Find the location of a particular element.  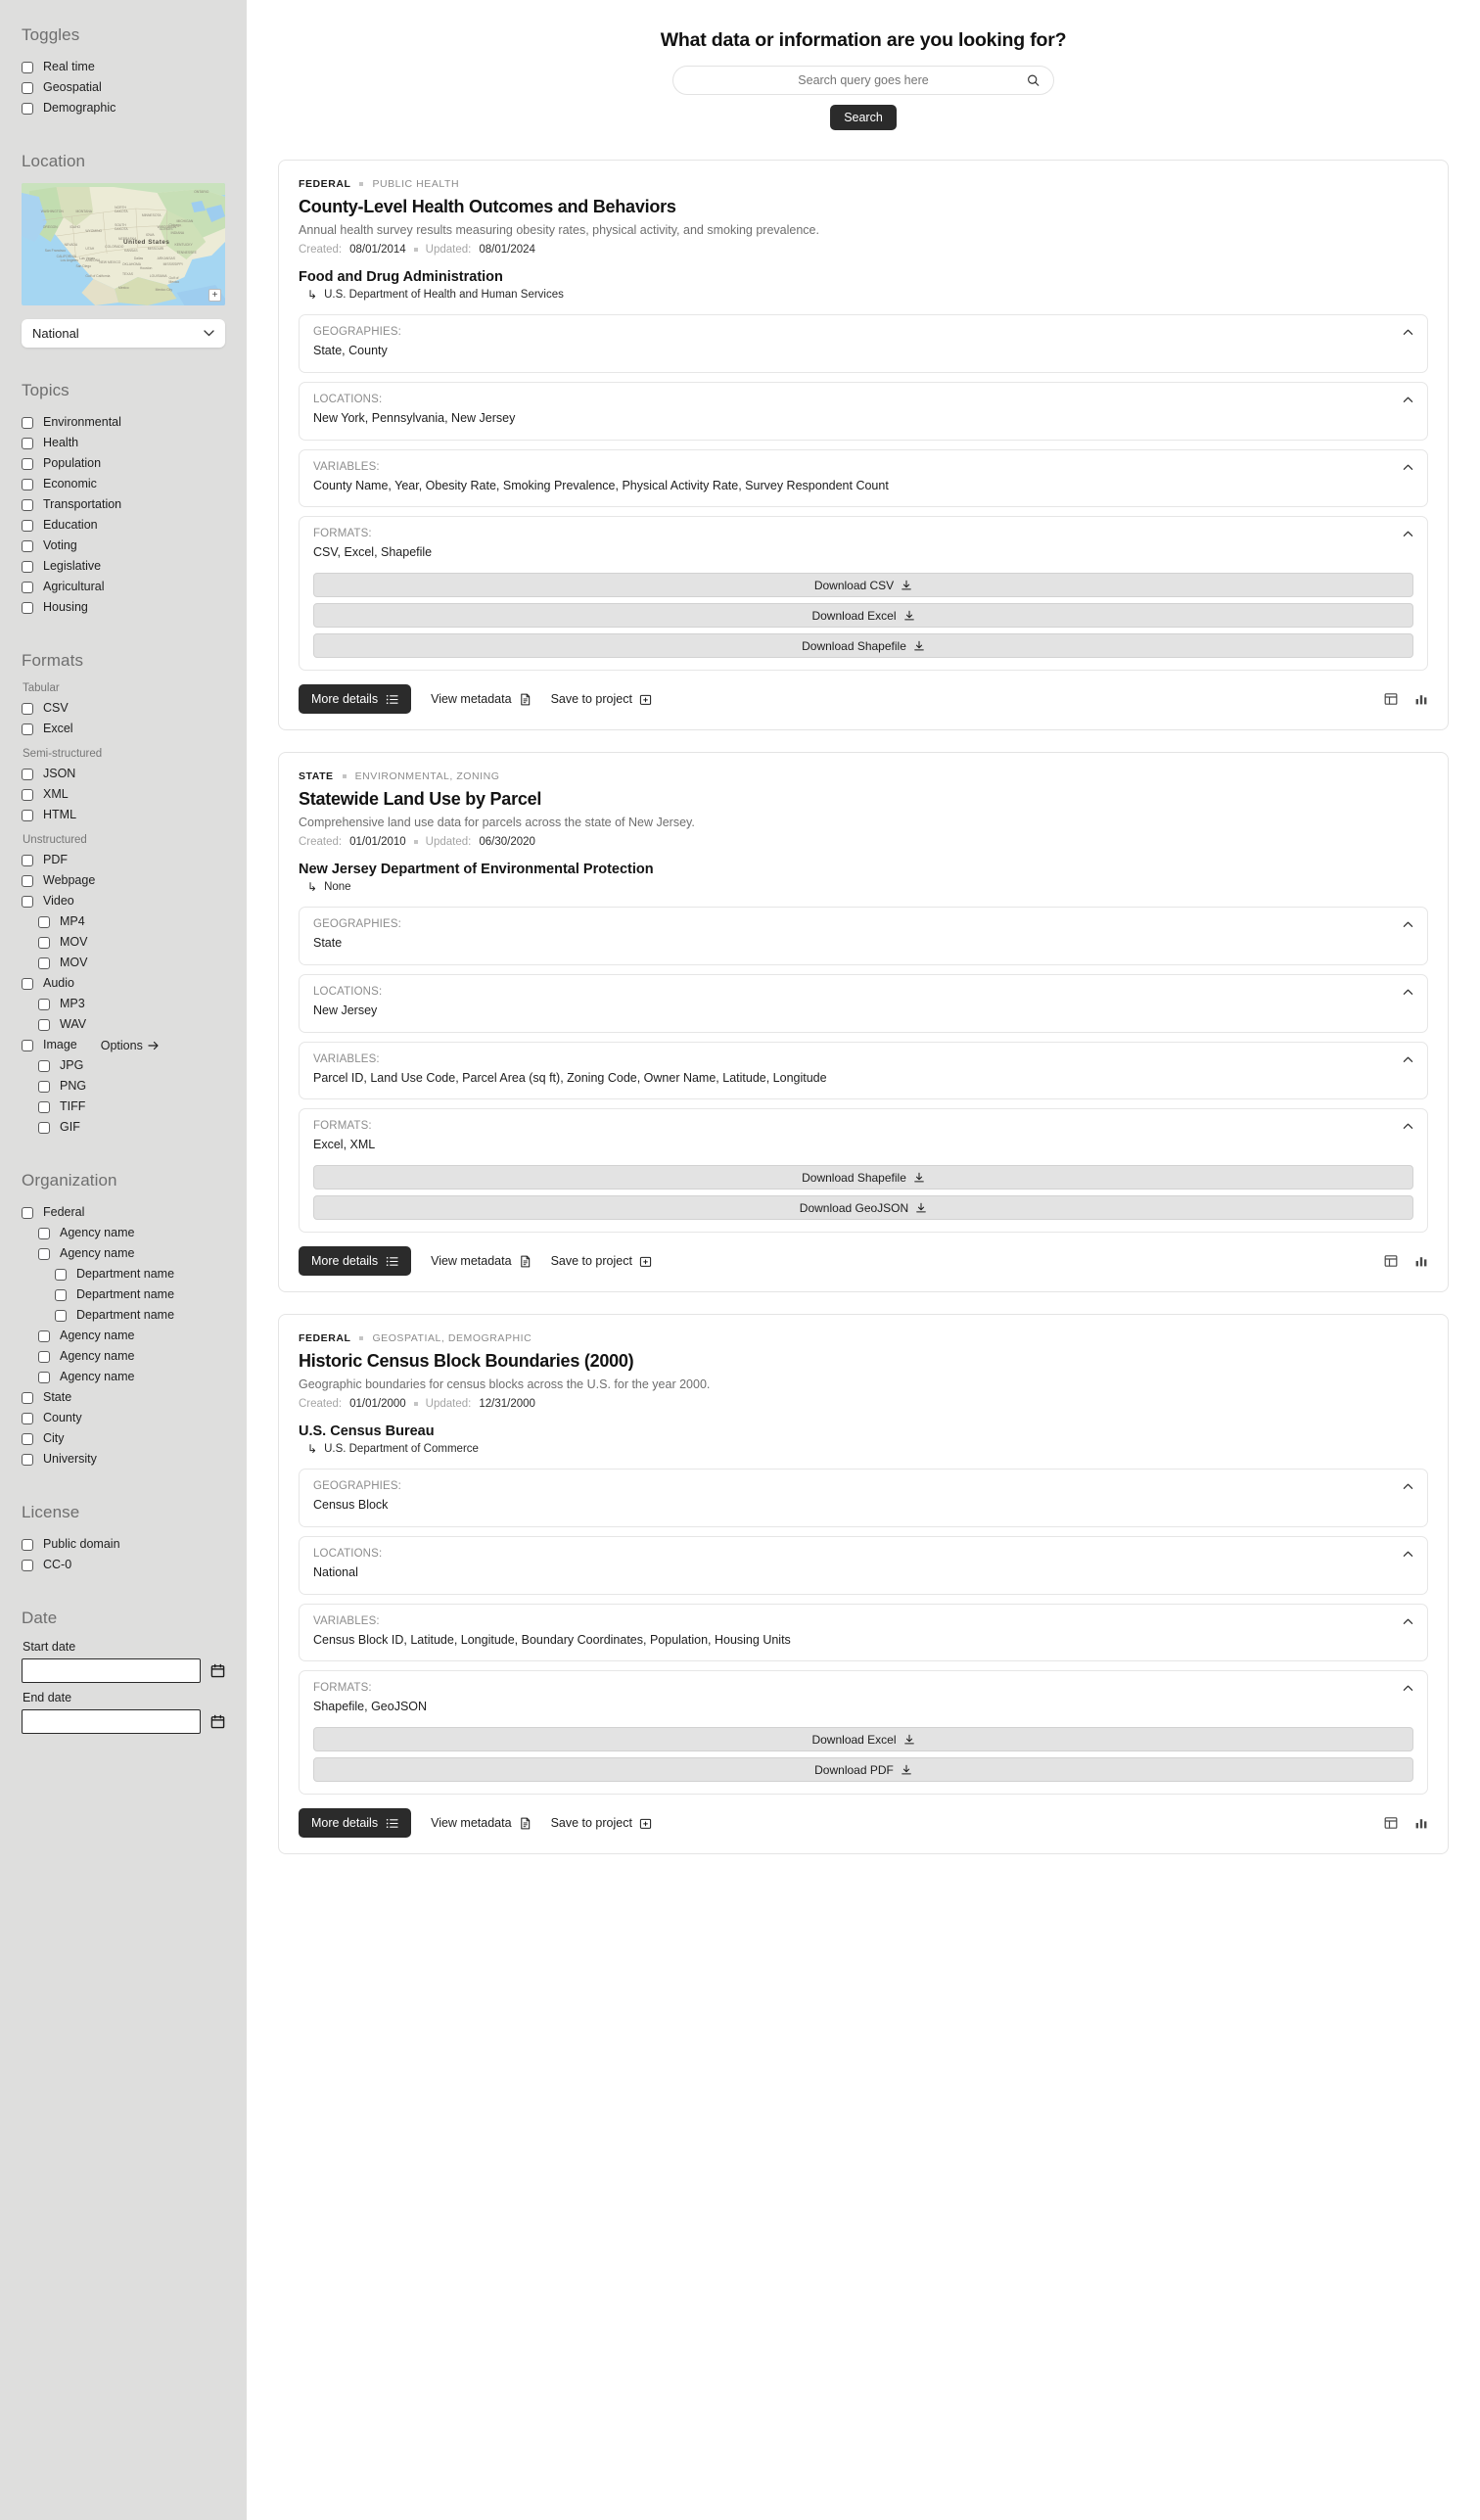

download-button: Download GeoJSON is located at coordinates (863, 1207).